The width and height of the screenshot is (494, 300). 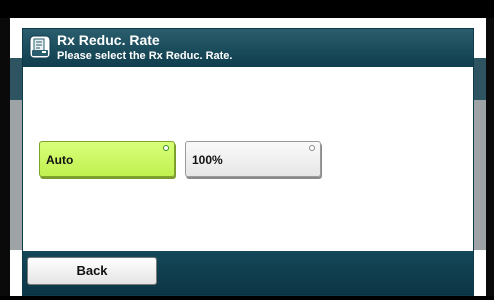 What do you see at coordinates (107, 159) in the screenshot?
I see `option-auto-button: Auto` at bounding box center [107, 159].